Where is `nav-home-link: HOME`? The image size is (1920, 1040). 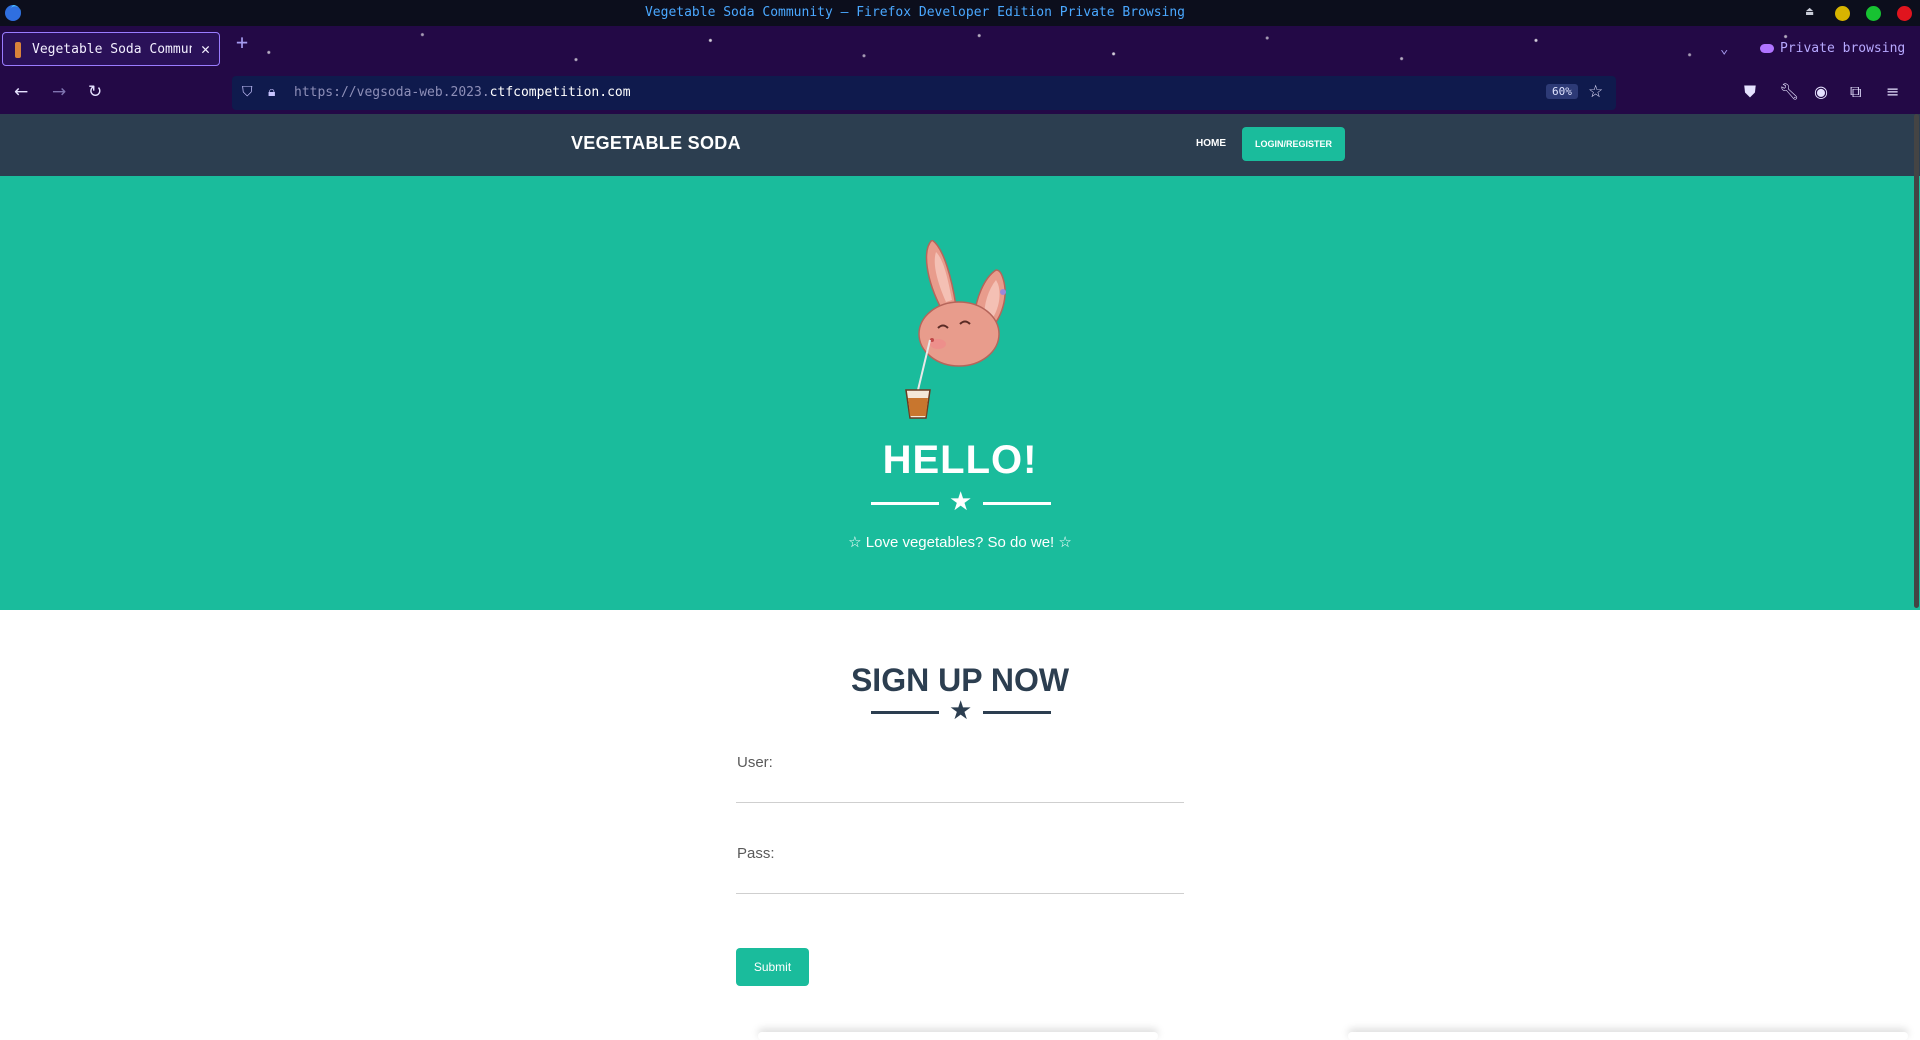 nav-home-link: HOME is located at coordinates (1211, 143).